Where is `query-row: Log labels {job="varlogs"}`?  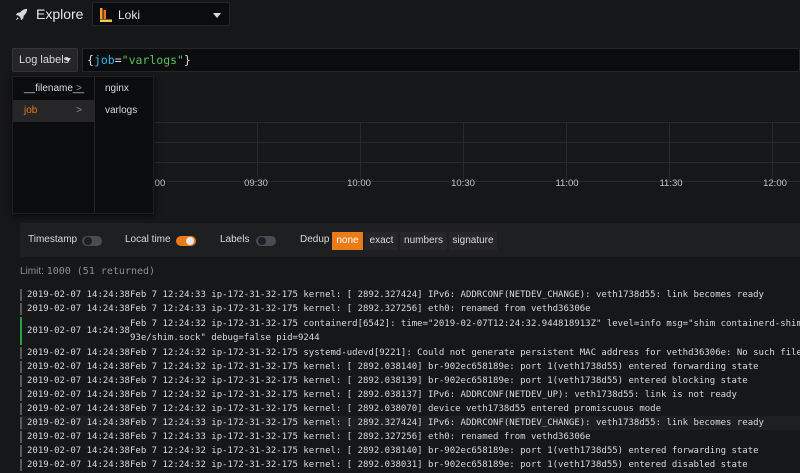 query-row: Log labels {job="varlogs"} is located at coordinates (406, 60).